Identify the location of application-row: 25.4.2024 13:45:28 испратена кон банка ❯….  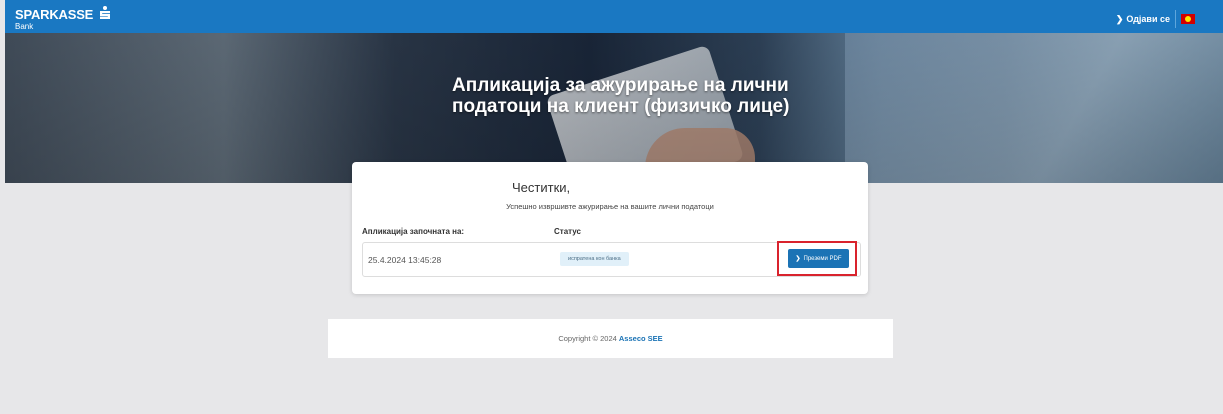
(611, 259).